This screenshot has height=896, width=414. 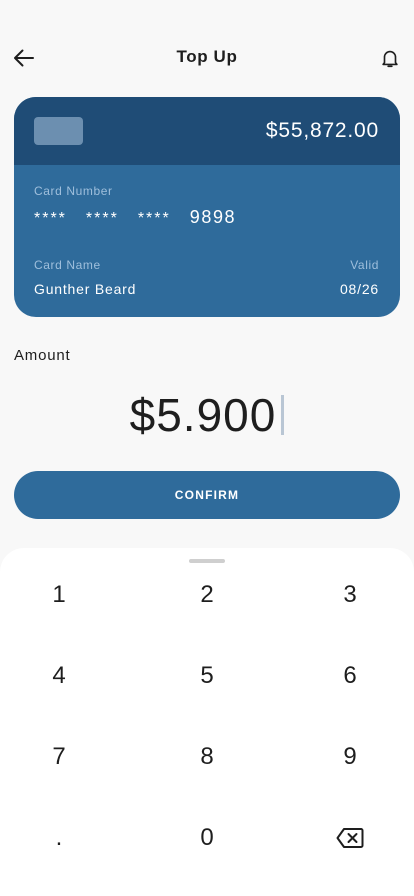 I want to click on notification-button, so click(x=390, y=58).